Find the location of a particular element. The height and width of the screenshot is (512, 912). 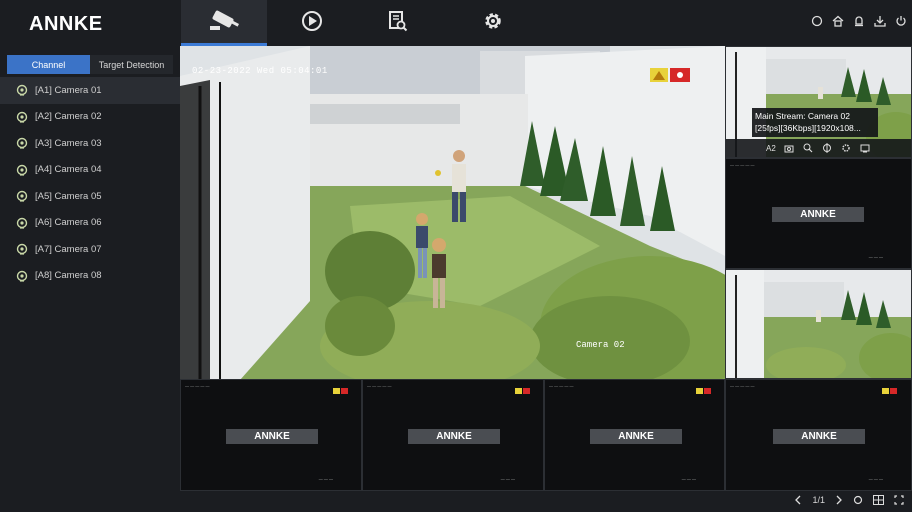

channel-label: [A5] Camera 05 is located at coordinates (68, 196).